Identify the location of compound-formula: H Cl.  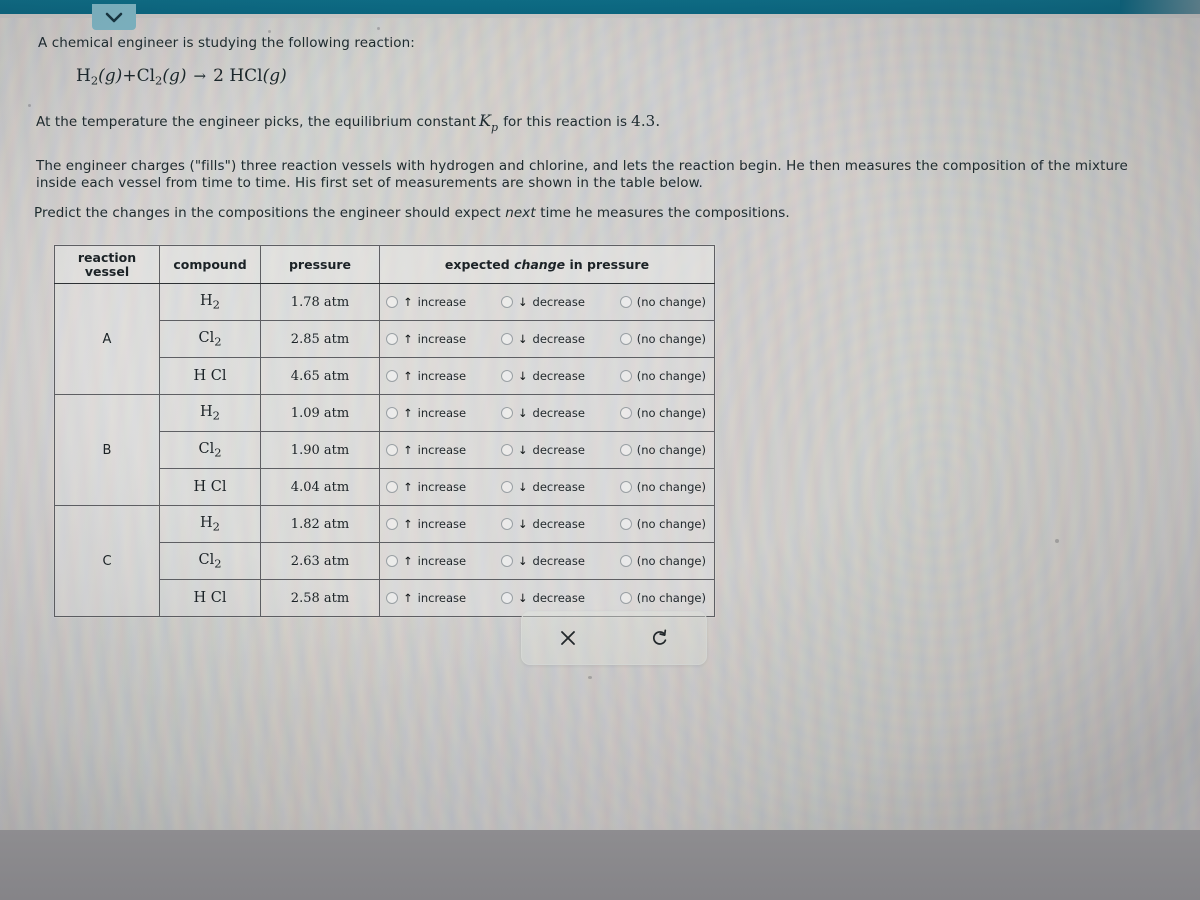
(210, 376).